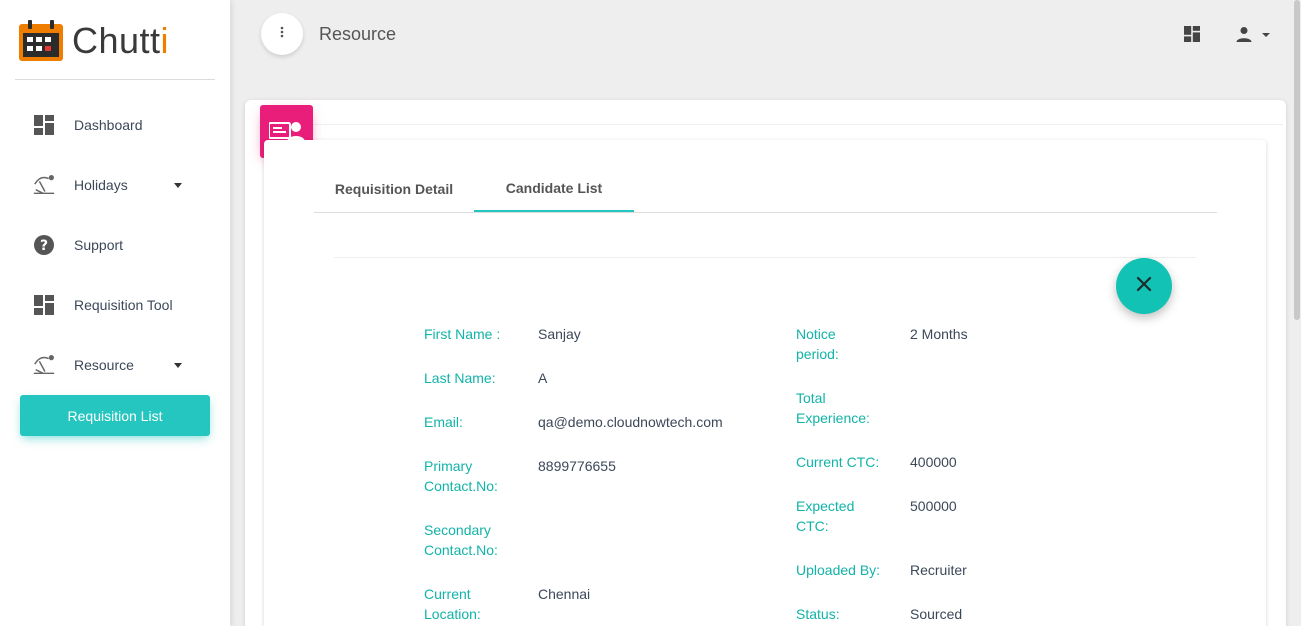 The height and width of the screenshot is (626, 1301). Describe the element at coordinates (121, 40) in the screenshot. I see `brand-name: Chutti` at that location.